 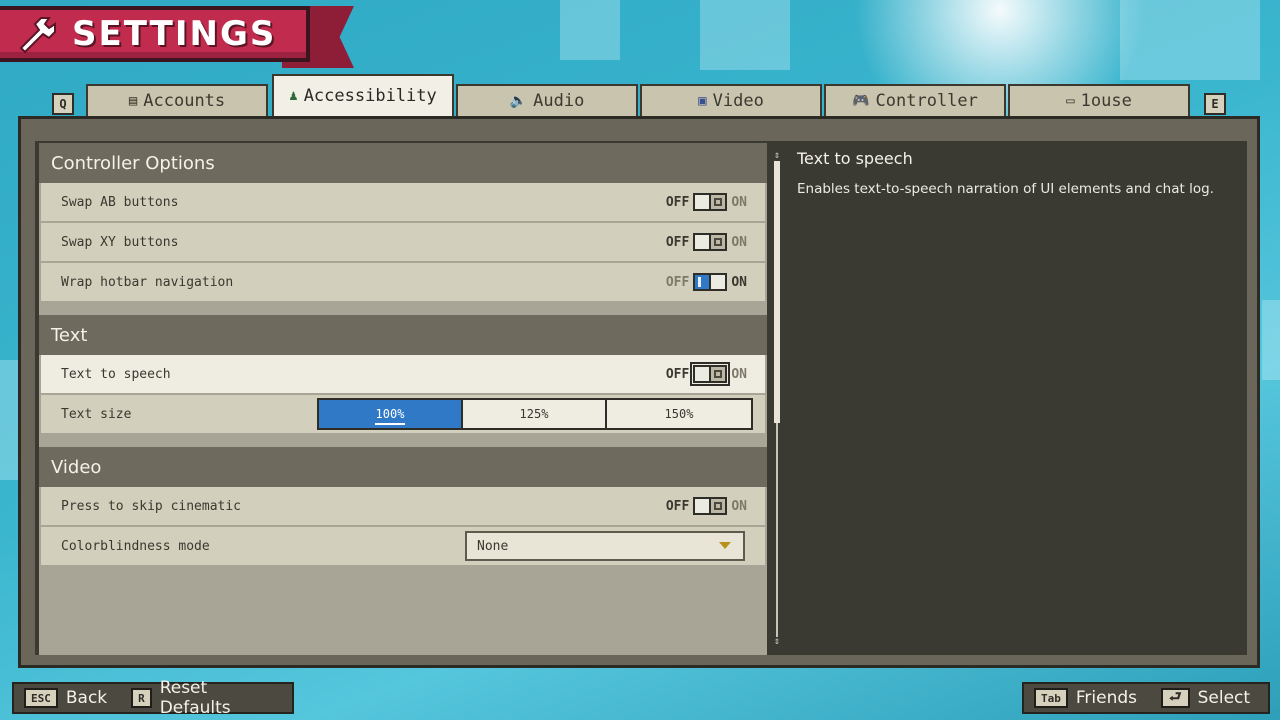 I want to click on toggle-swap-xy: OFF ON, so click(x=706, y=242).